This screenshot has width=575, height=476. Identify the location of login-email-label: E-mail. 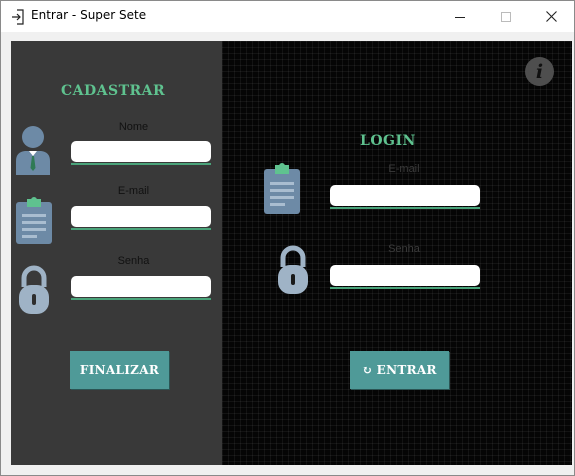
(404, 169).